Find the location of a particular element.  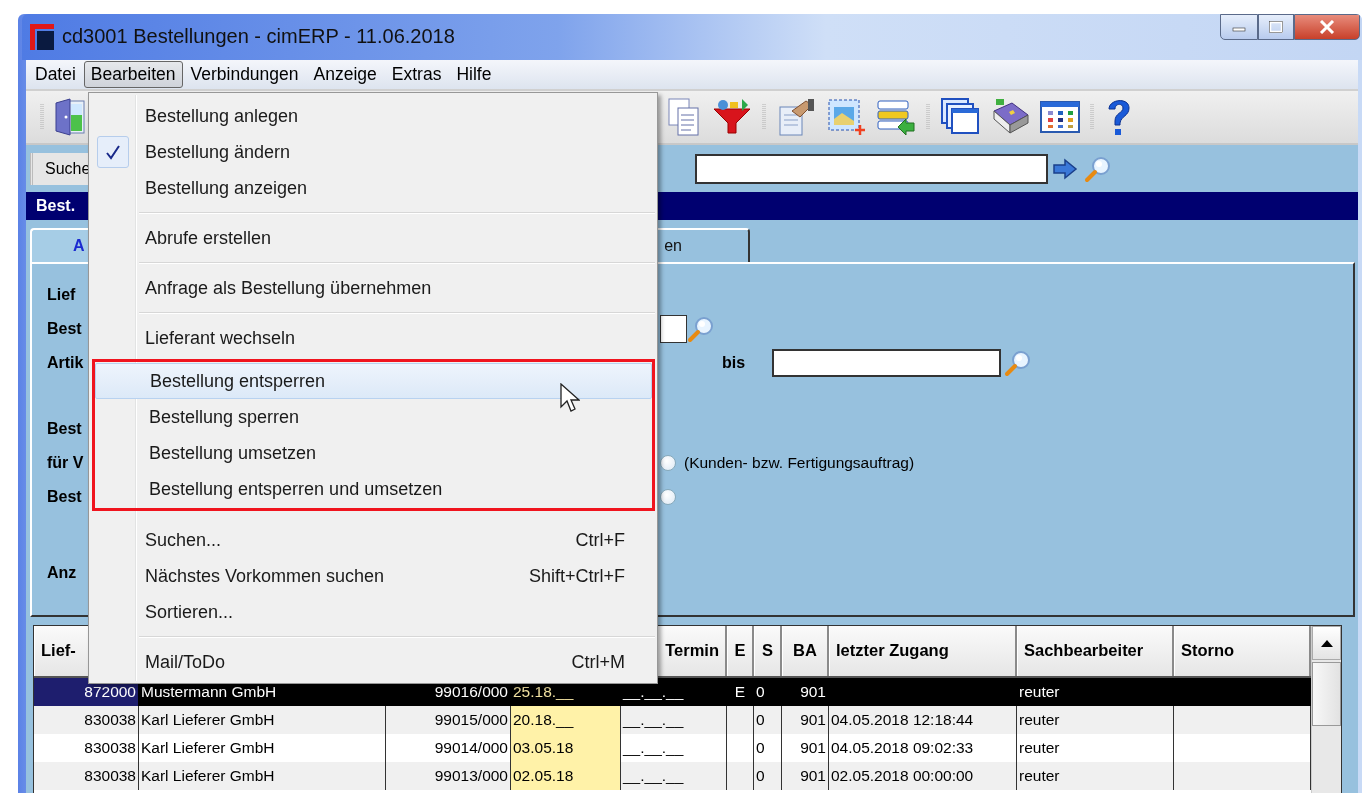

field-label: für V is located at coordinates (65, 462).